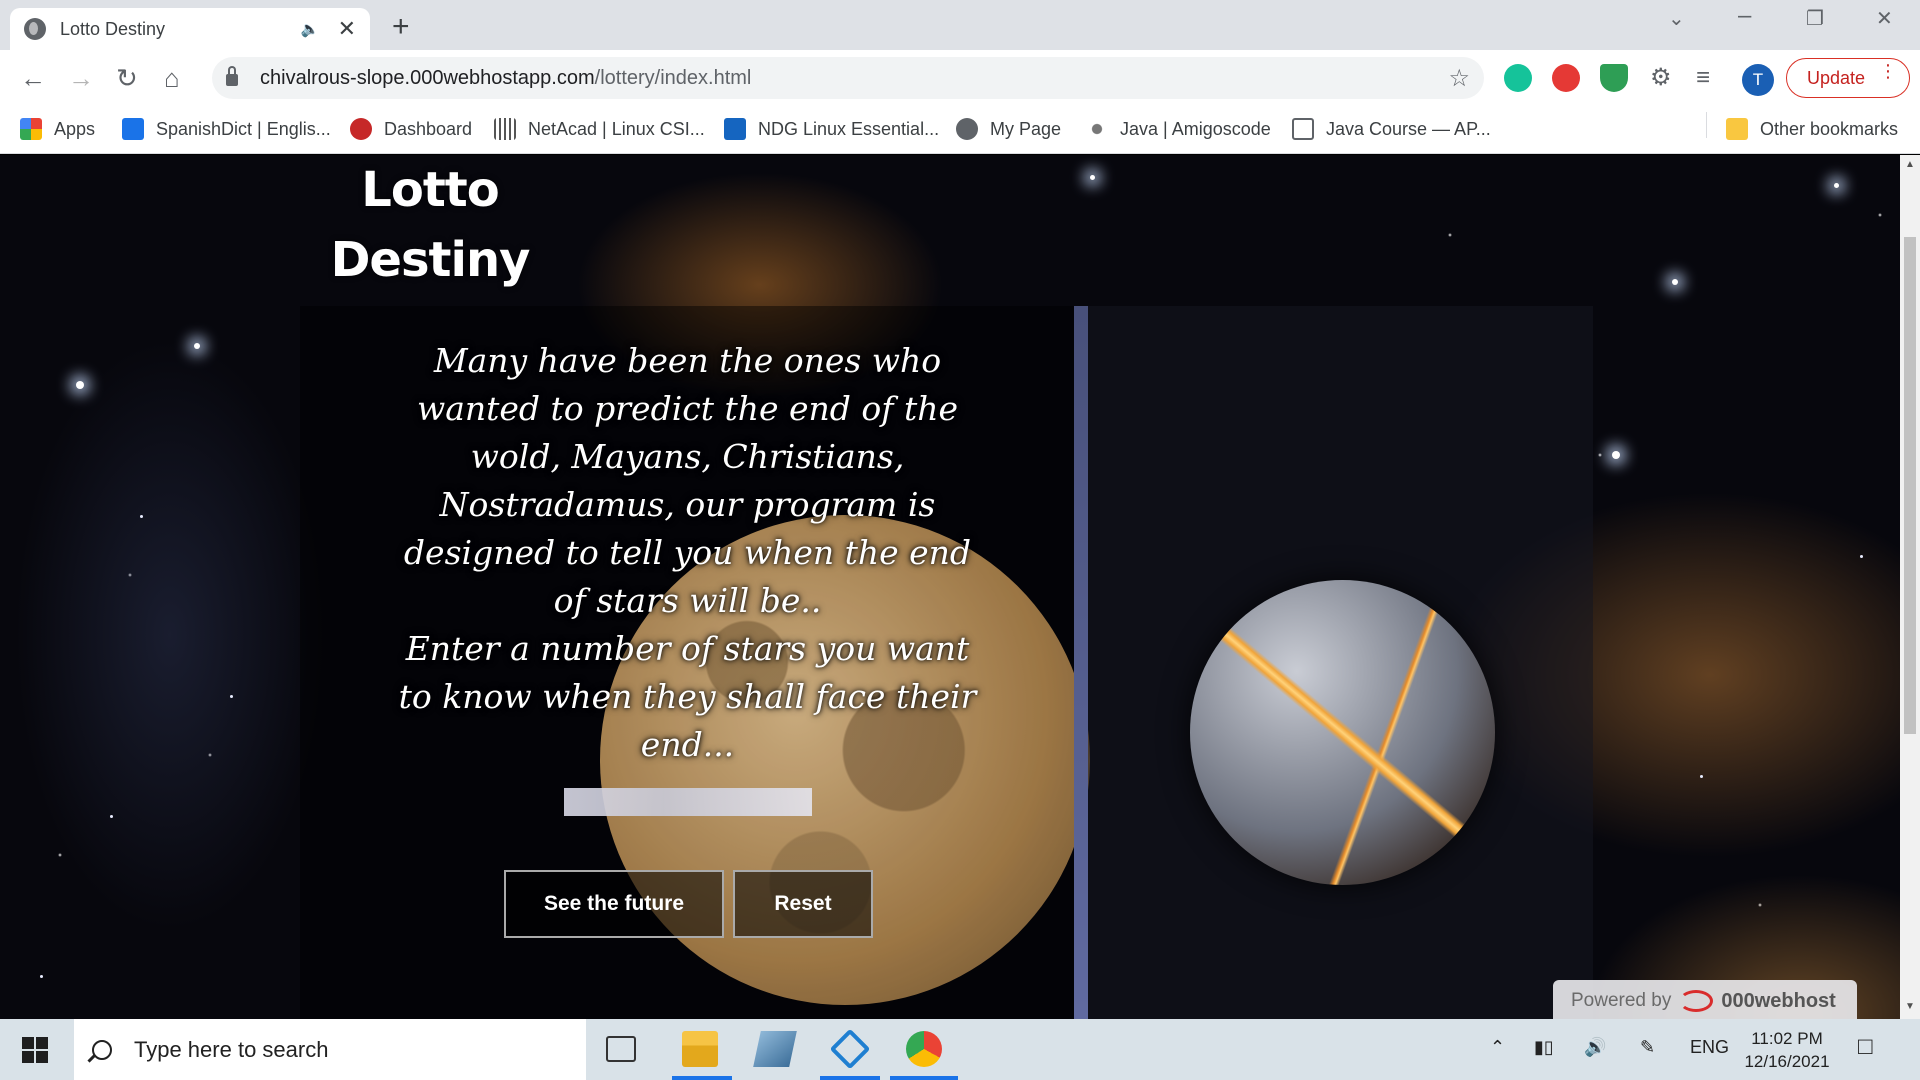  Describe the element at coordinates (700, 1049) in the screenshot. I see `file-explorer-icon` at that location.